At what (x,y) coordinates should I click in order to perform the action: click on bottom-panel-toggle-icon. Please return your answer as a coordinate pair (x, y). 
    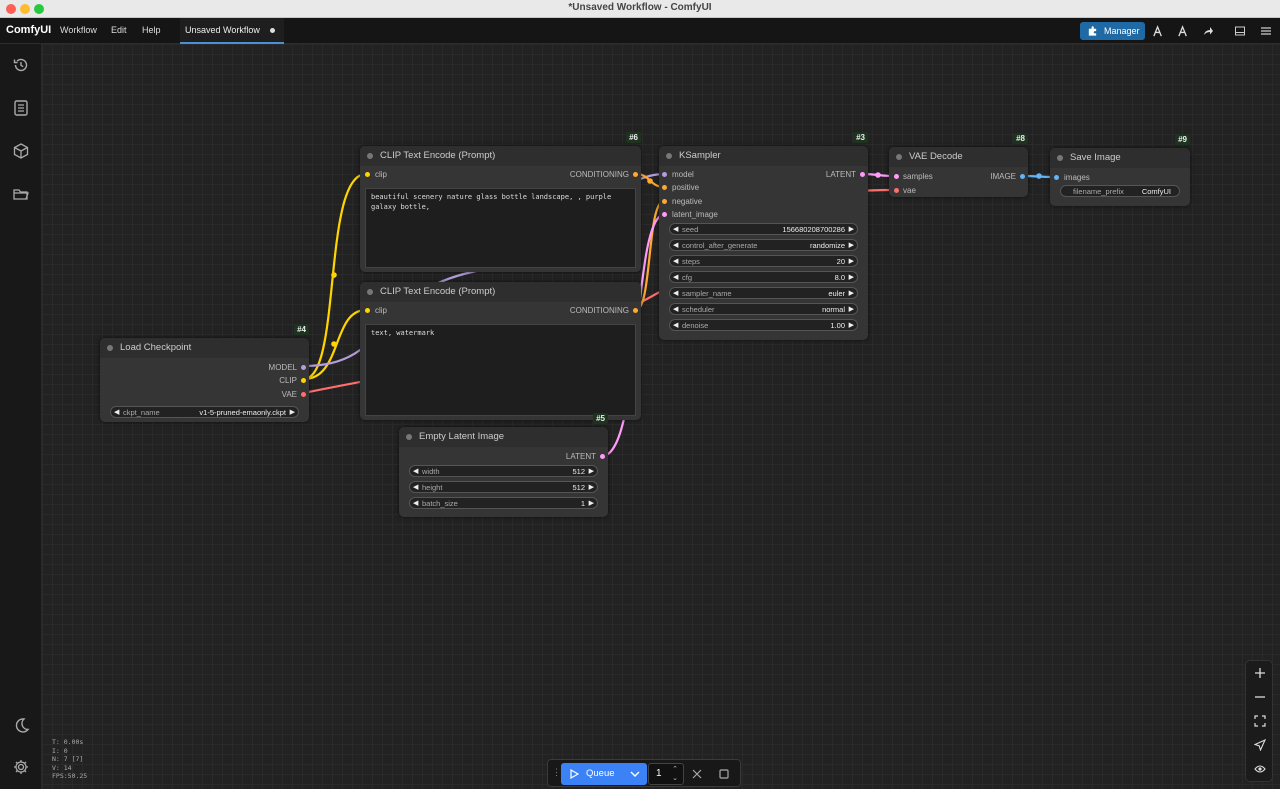
    Looking at the image, I should click on (1240, 31).